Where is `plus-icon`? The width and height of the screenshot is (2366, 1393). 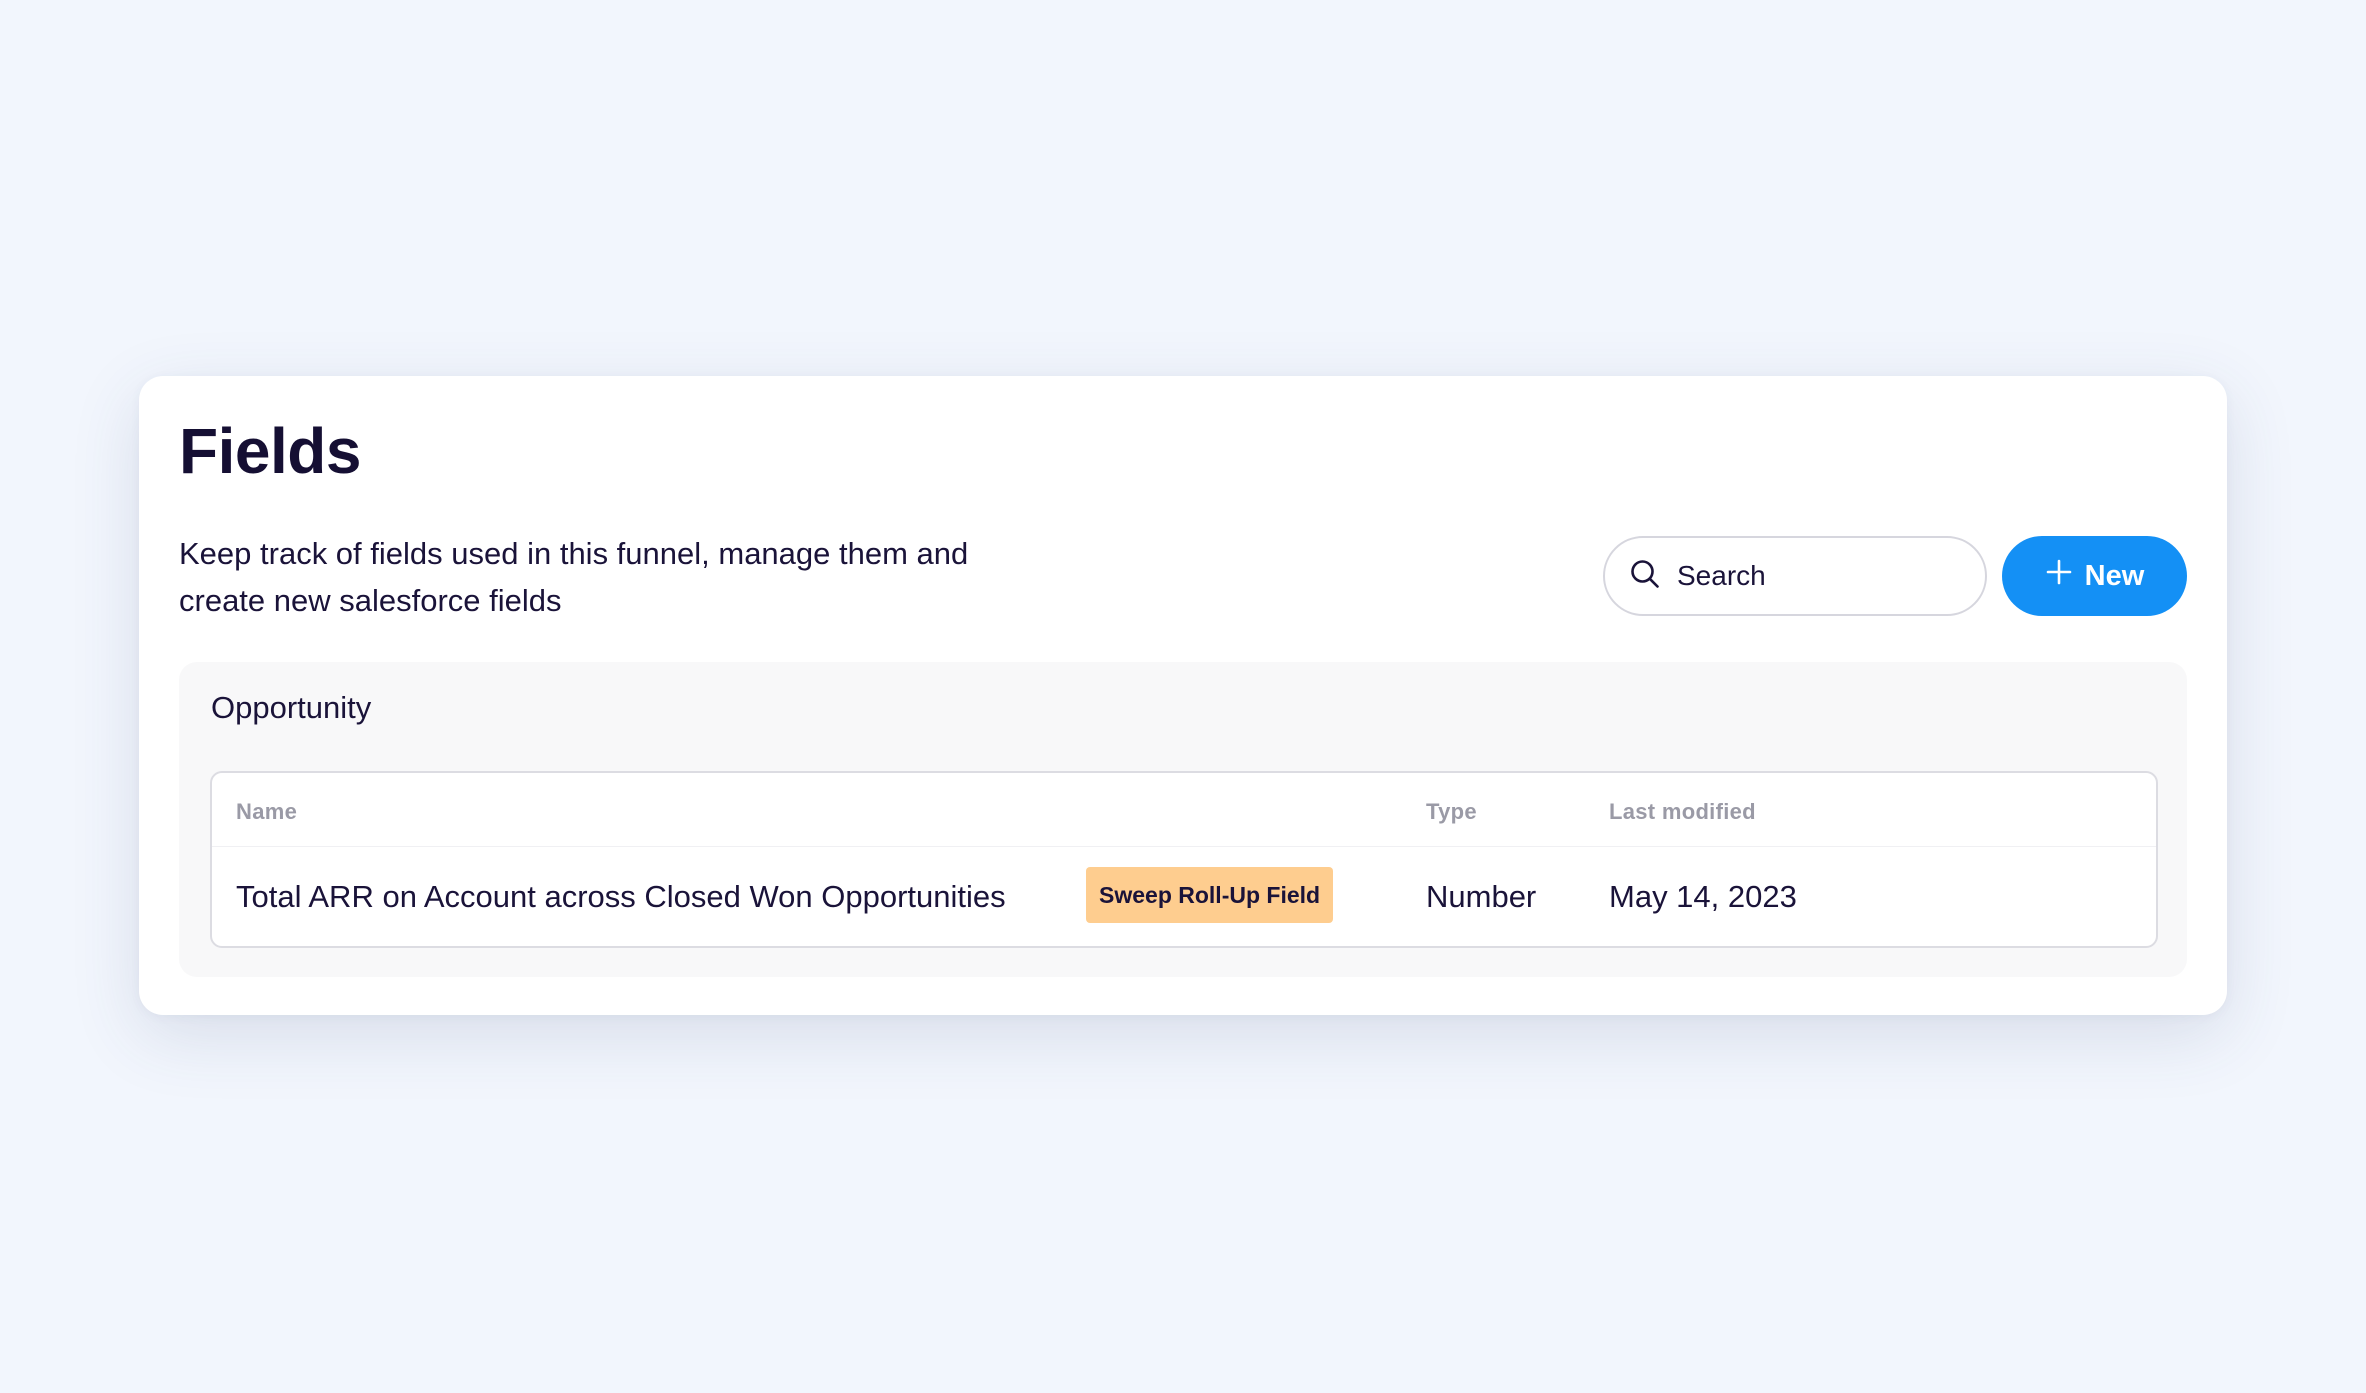
plus-icon is located at coordinates (2059, 576).